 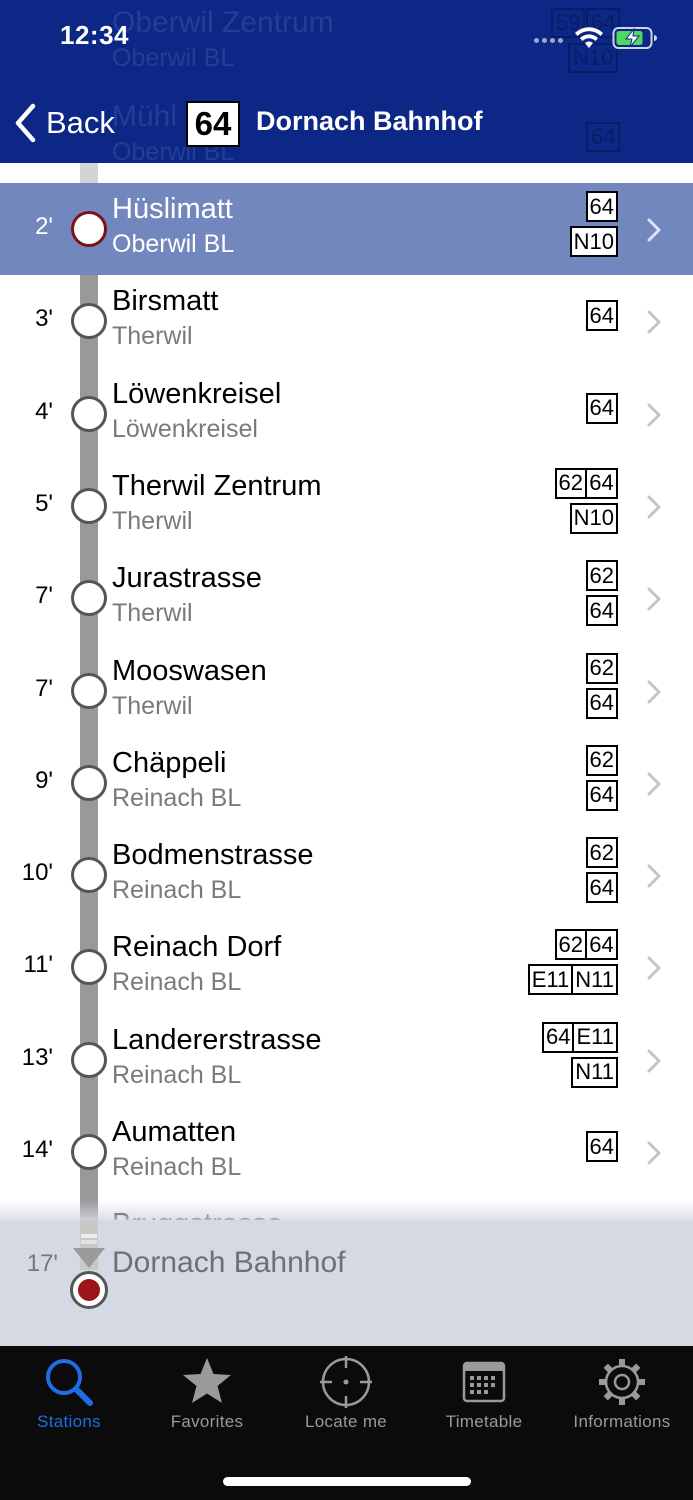 I want to click on tab-timetable: Timetable, so click(x=484, y=1397).